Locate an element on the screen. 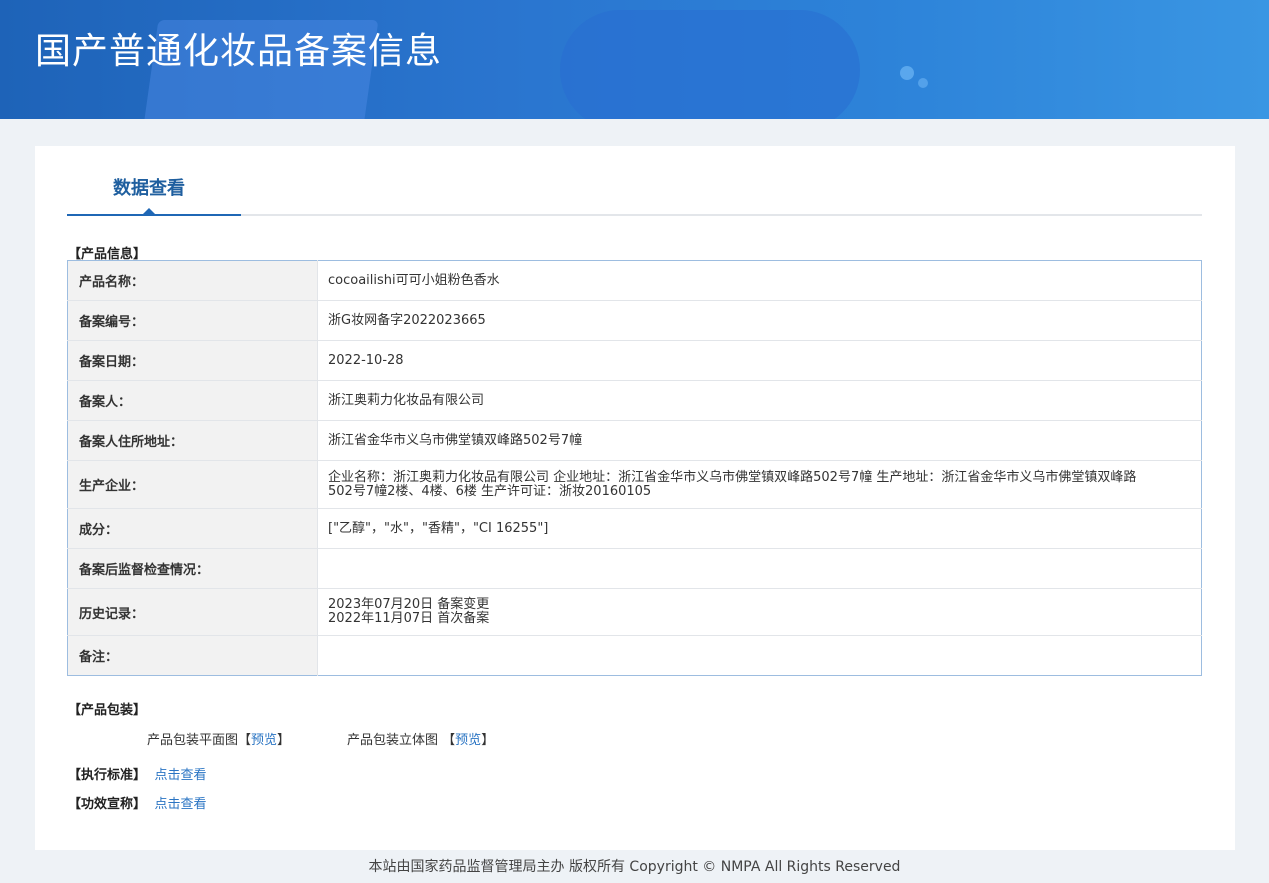 The height and width of the screenshot is (883, 1269). active-tab-caret-icon is located at coordinates (149, 211).